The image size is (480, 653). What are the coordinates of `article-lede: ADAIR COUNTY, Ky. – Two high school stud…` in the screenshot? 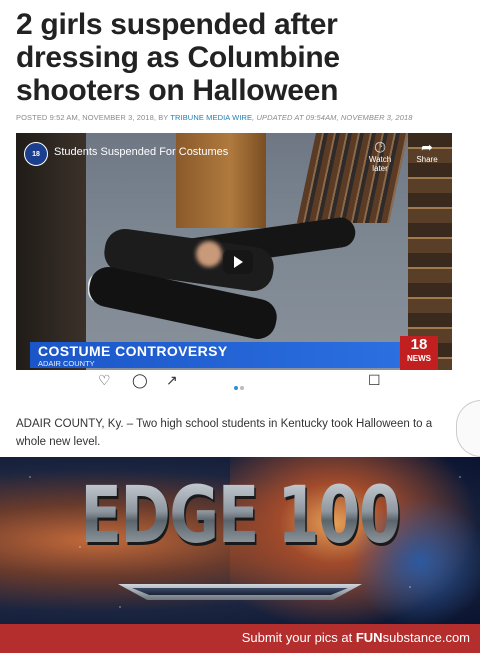 It's located at (224, 433).